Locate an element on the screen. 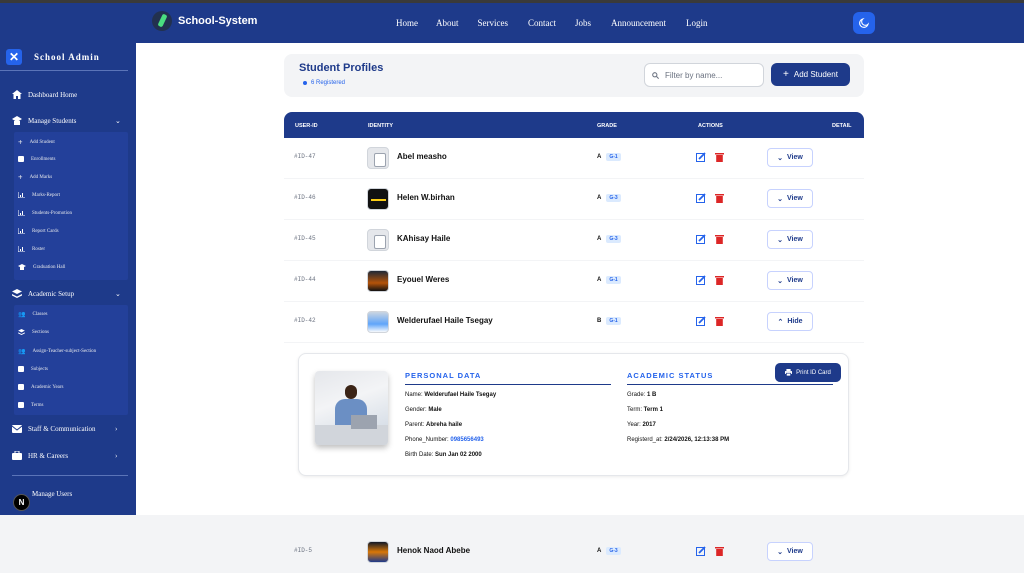 Image resolution: width=1024 pixels, height=573 pixels. student-photo is located at coordinates (351, 408).